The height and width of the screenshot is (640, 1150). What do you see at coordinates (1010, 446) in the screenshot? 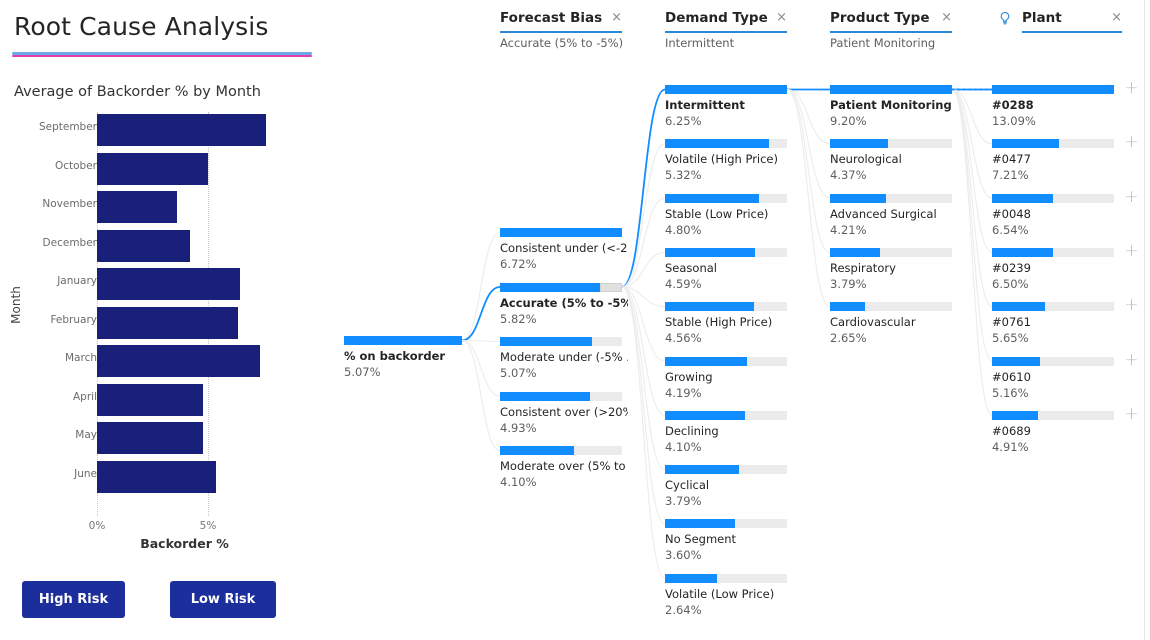
I see `tree-node-value: 4.91%` at bounding box center [1010, 446].